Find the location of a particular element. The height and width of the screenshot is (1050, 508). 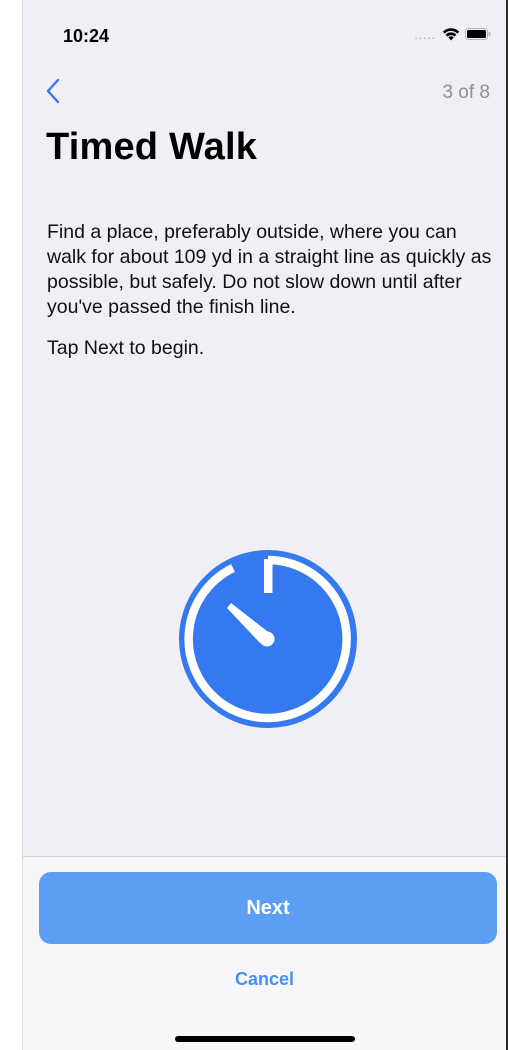

status-time: 10:24 is located at coordinates (86, 36).